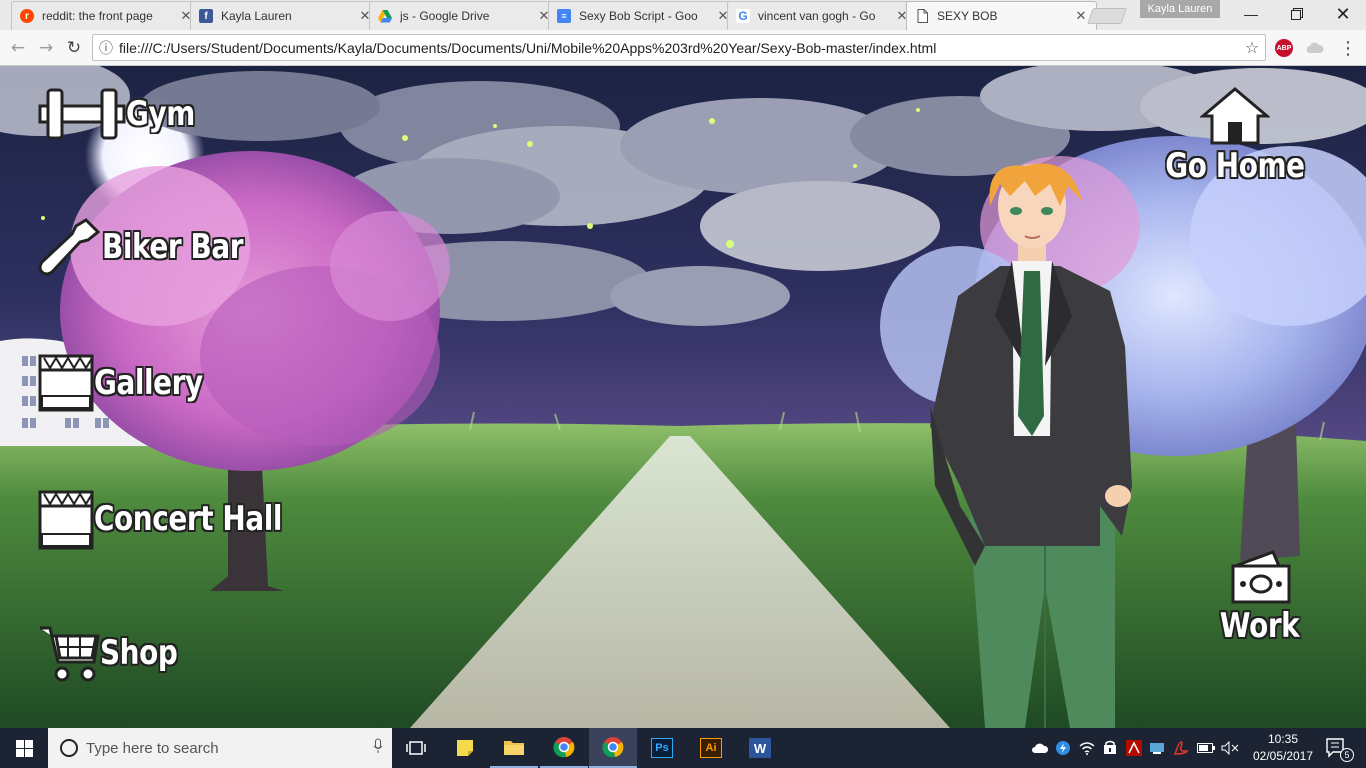 The image size is (1366, 768). I want to click on facebook-icon: f, so click(206, 16).